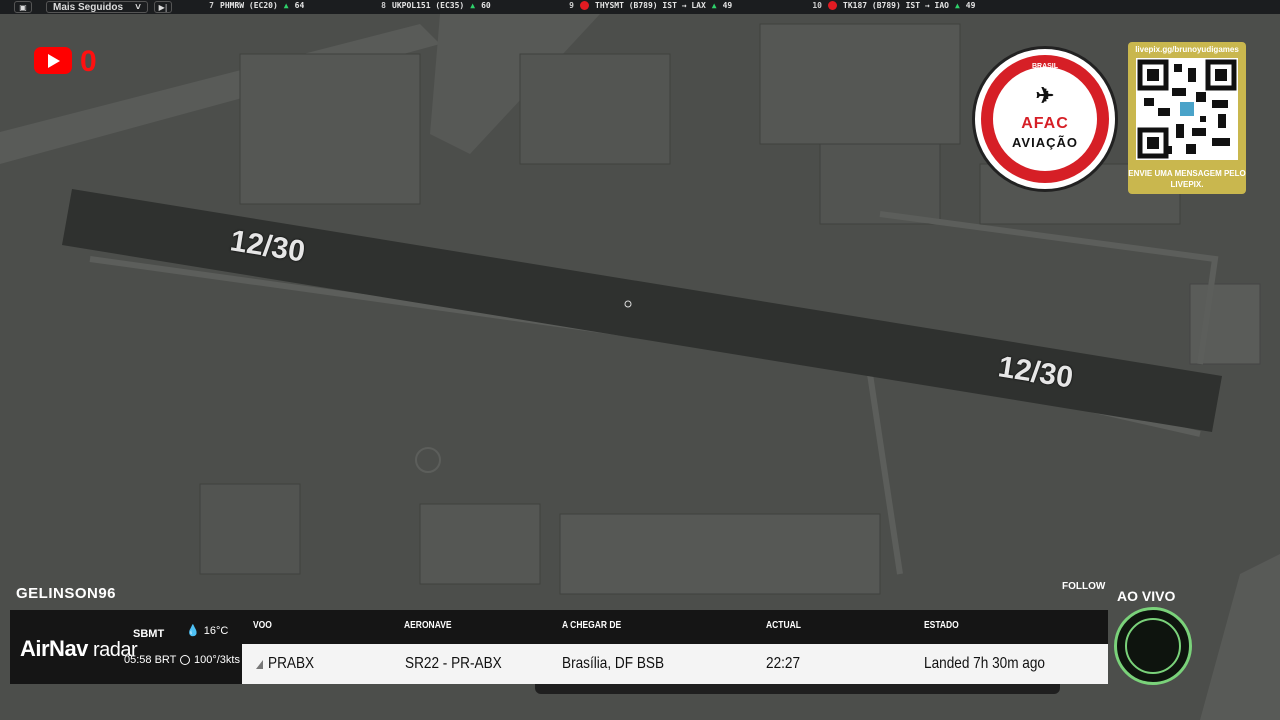 The width and height of the screenshot is (1280, 720). Describe the element at coordinates (53, 60) in the screenshot. I see `youtube-icon` at that location.